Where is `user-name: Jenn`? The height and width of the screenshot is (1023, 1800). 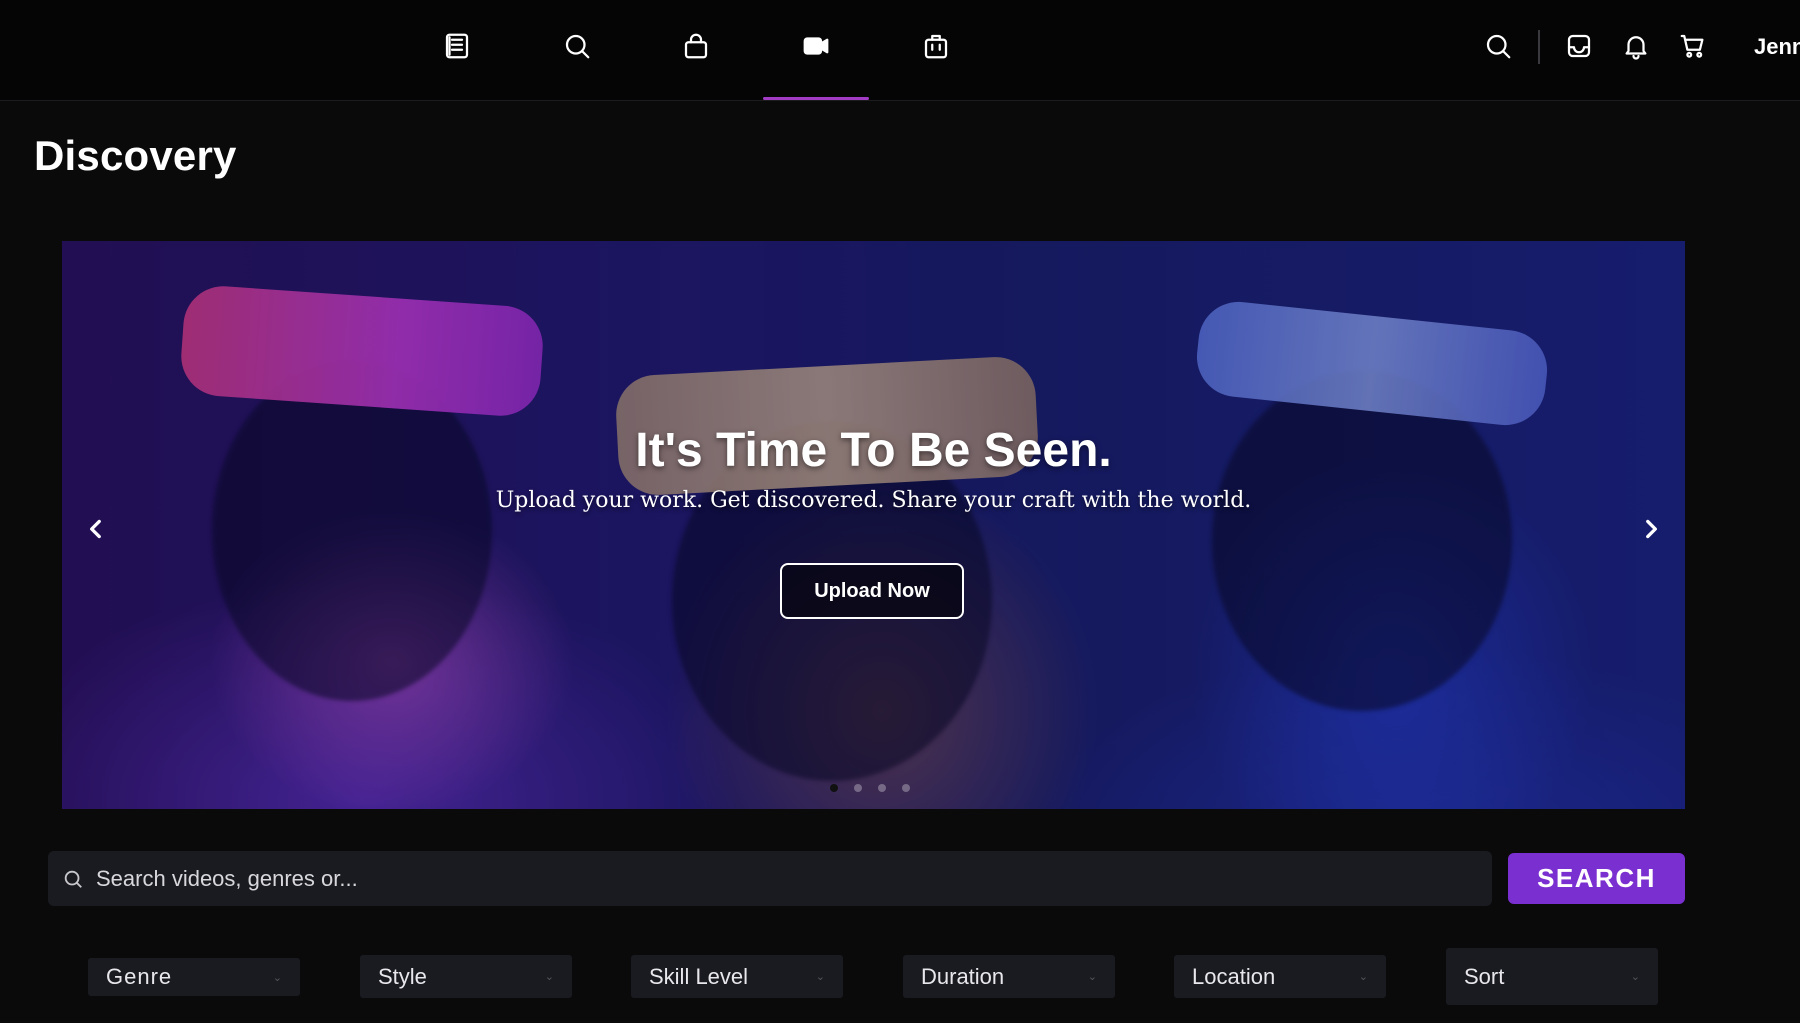
user-name: Jenn is located at coordinates (1777, 47).